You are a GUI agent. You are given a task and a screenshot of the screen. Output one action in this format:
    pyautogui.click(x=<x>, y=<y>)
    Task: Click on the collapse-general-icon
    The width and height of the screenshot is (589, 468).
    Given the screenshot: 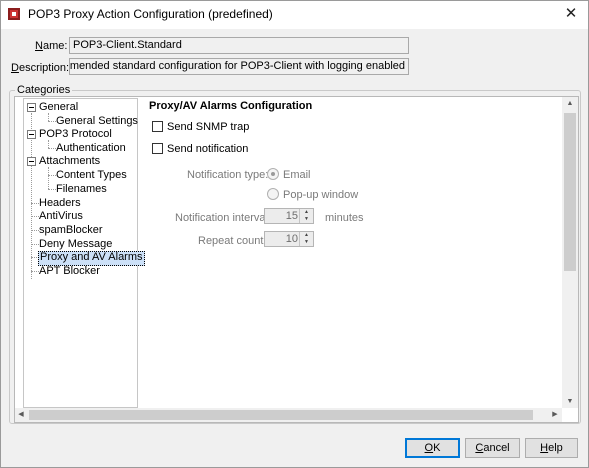 What is the action you would take?
    pyautogui.click(x=31, y=107)
    